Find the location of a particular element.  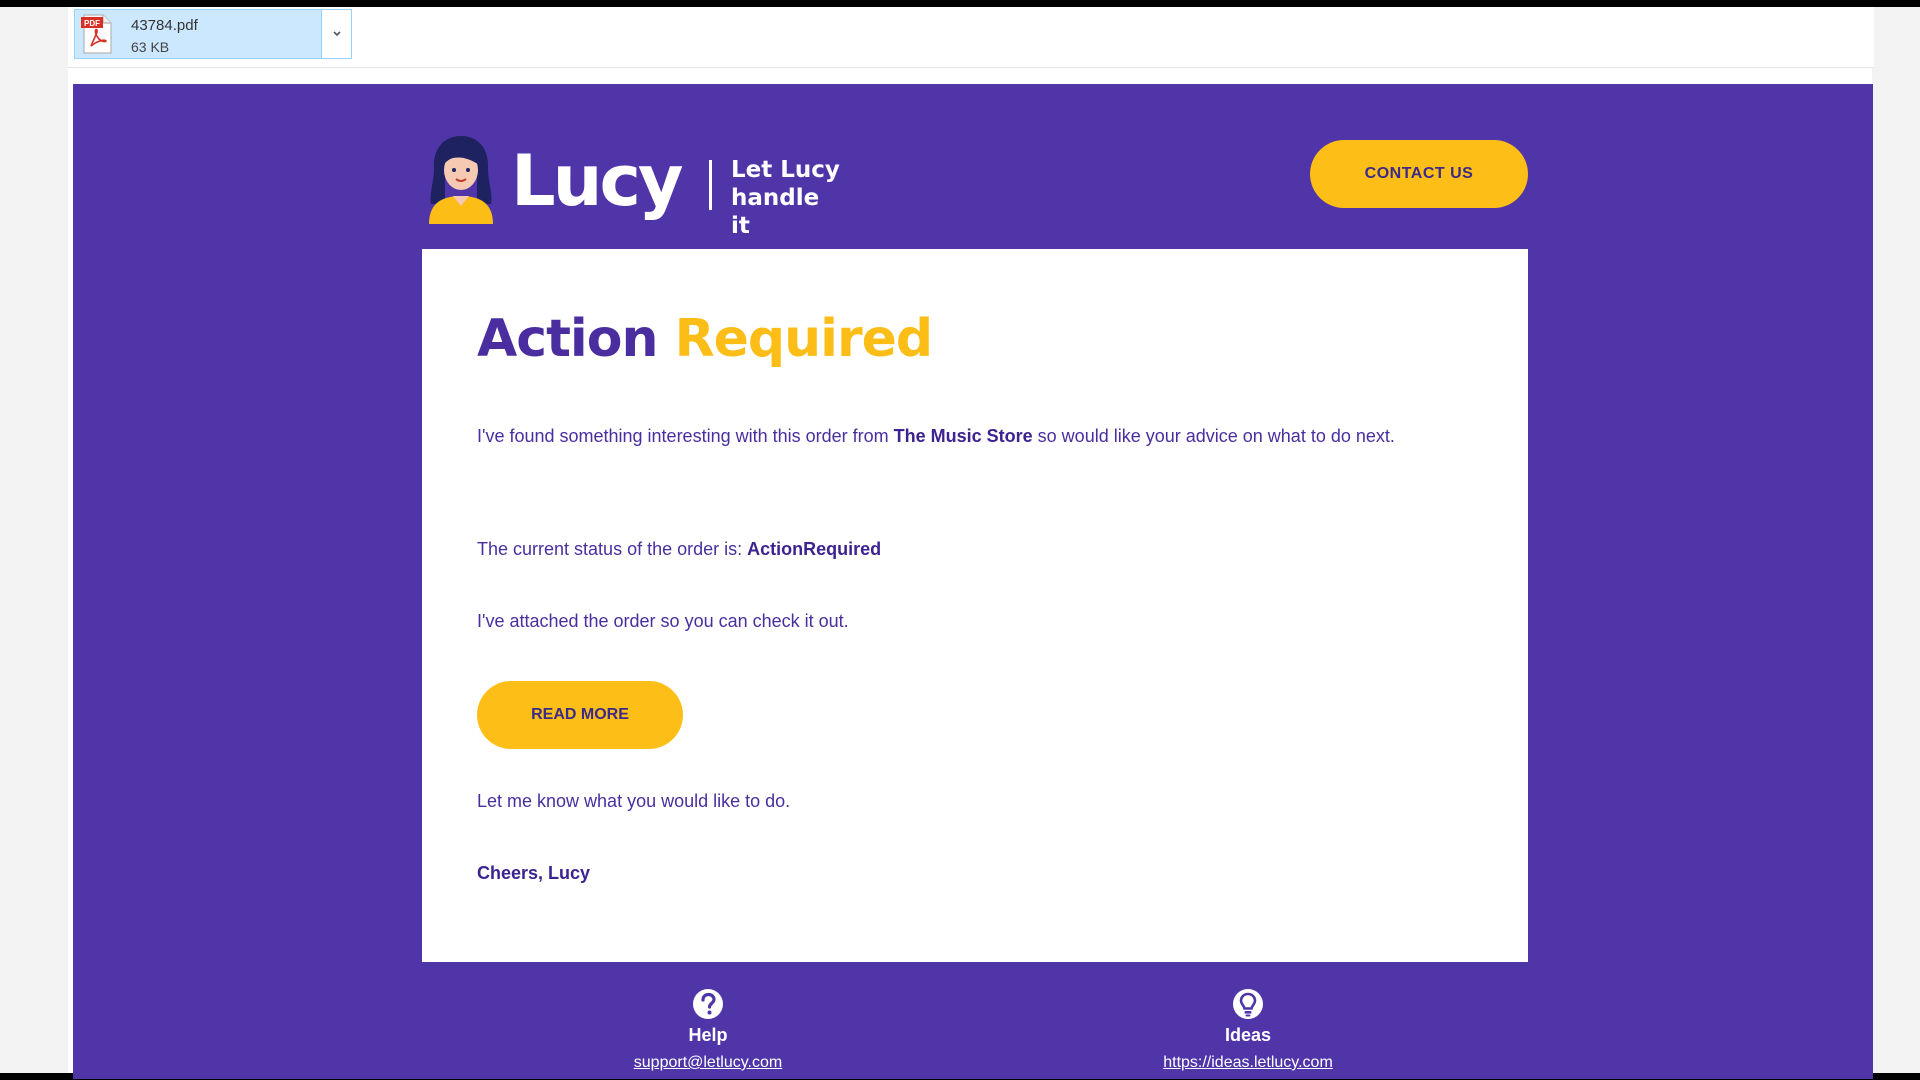

lucy-logo: Lucy Let Lucy handle it is located at coordinates (633, 186).